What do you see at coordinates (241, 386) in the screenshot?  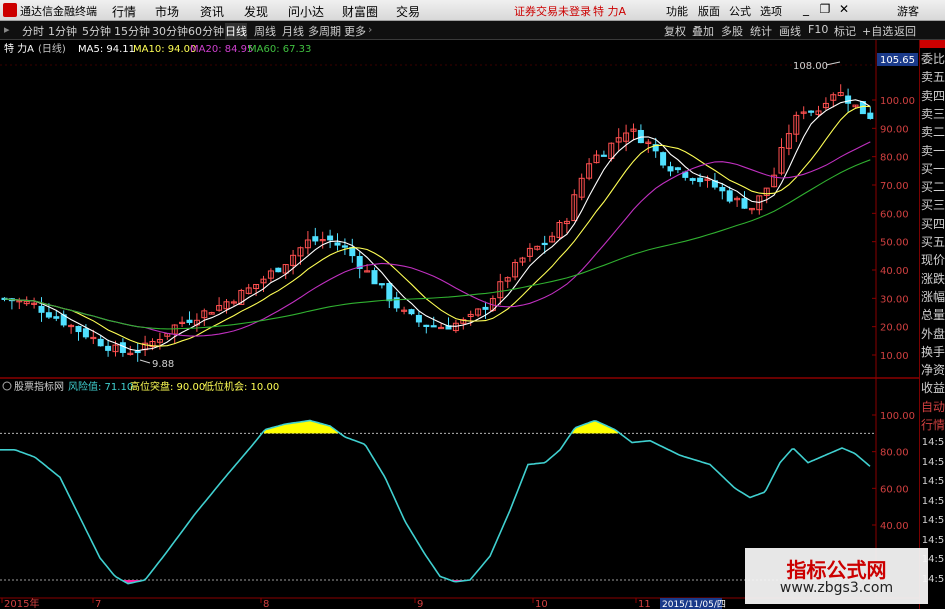 I see `low-opportunity-label: 低位机会: 10.00` at bounding box center [241, 386].